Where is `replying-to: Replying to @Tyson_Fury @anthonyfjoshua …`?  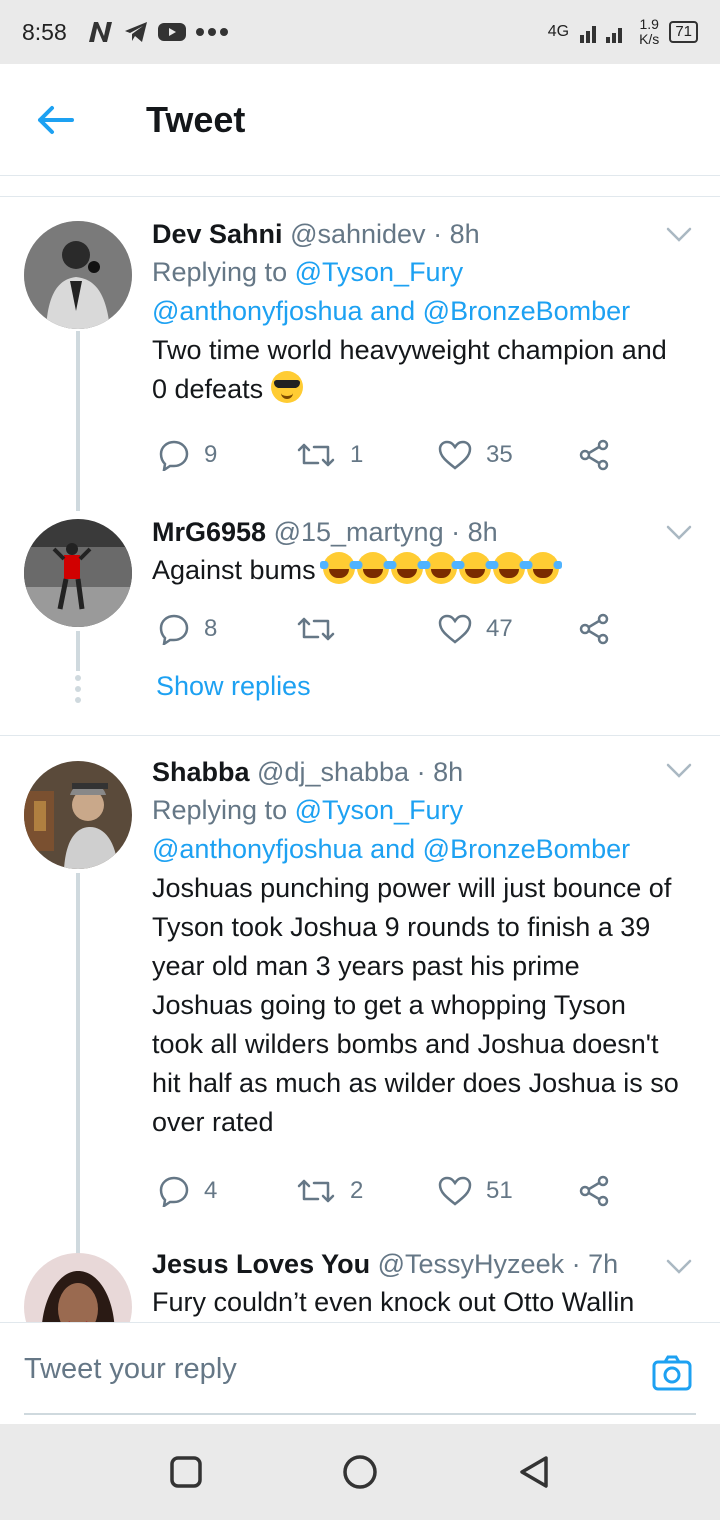
replying-to: Replying to @Tyson_Fury @anthonyfjoshua … is located at coordinates (421, 292).